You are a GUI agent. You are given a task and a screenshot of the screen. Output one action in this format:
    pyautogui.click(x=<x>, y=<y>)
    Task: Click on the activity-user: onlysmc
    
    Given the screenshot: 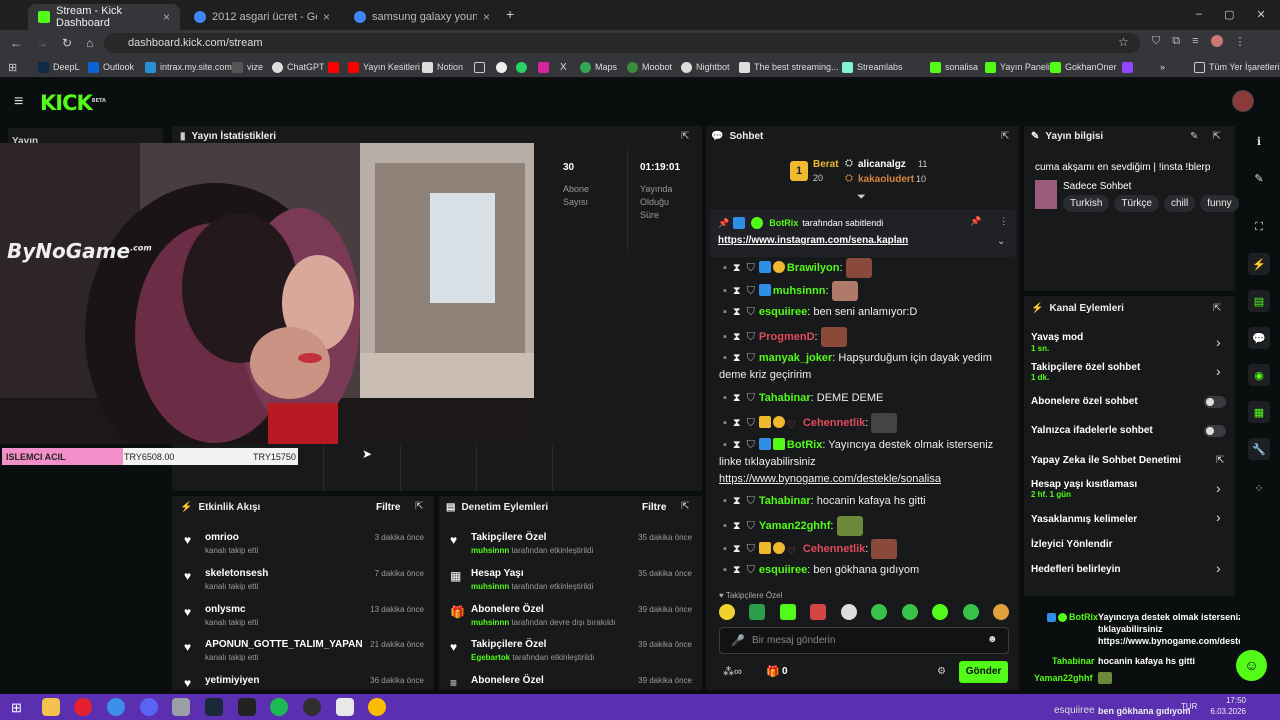 What is the action you would take?
    pyautogui.click(x=225, y=609)
    